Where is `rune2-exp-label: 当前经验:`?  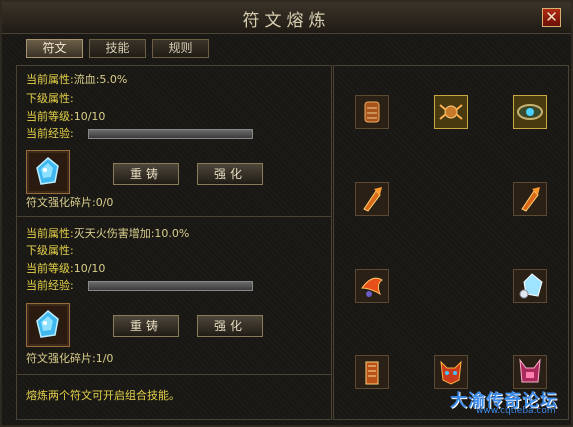 rune2-exp-label: 当前经验: is located at coordinates (50, 285).